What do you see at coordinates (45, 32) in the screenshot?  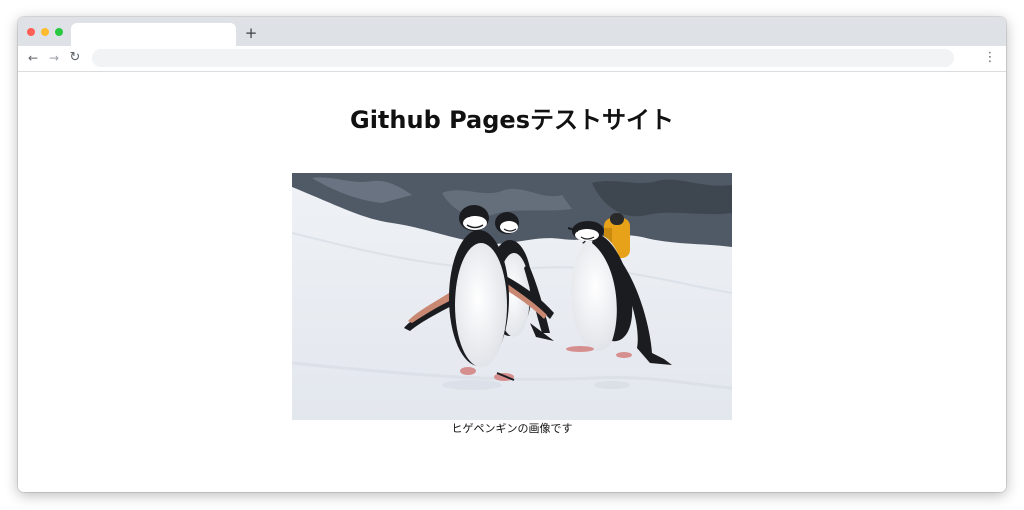 I see `window-minimize-button` at bounding box center [45, 32].